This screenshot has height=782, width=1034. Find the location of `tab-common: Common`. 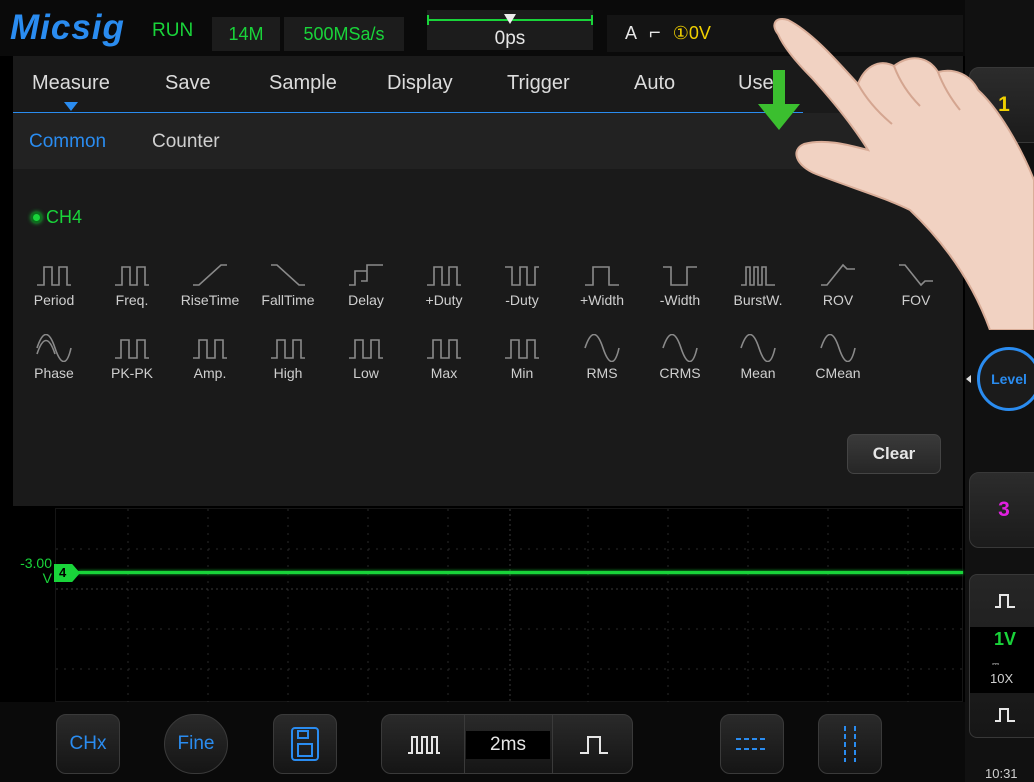

tab-common: Common is located at coordinates (67, 142).